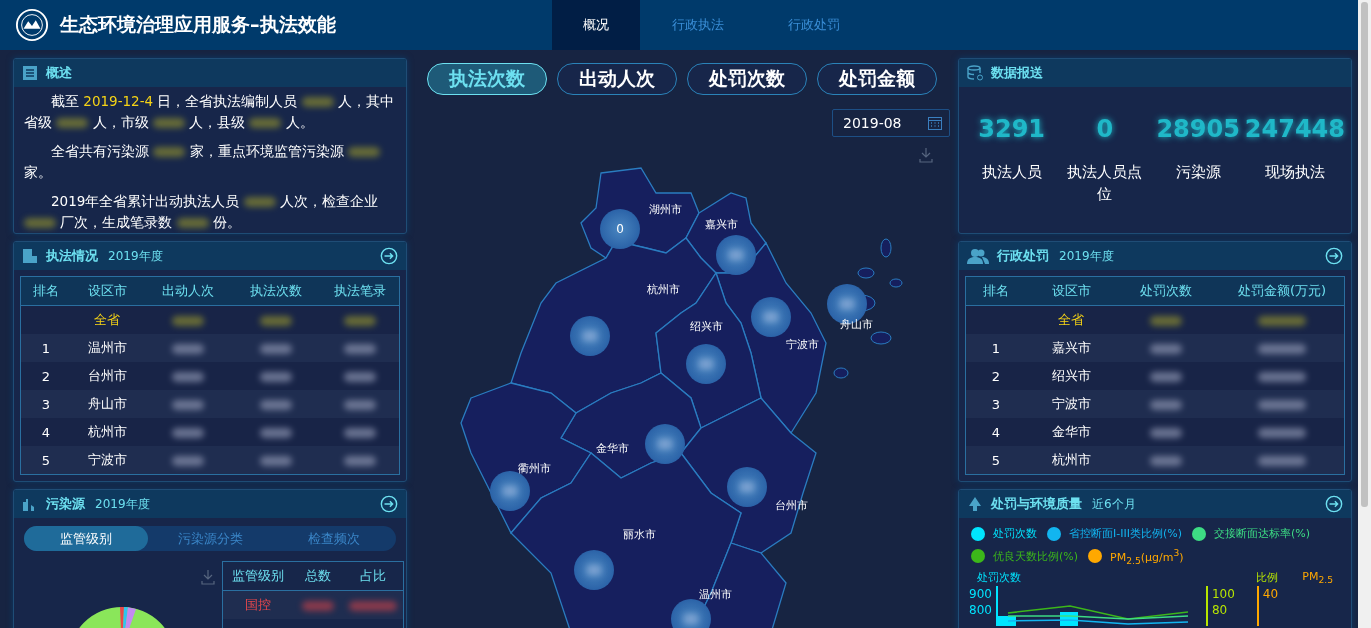 The height and width of the screenshot is (628, 1371). I want to click on list-icon, so click(30, 73).